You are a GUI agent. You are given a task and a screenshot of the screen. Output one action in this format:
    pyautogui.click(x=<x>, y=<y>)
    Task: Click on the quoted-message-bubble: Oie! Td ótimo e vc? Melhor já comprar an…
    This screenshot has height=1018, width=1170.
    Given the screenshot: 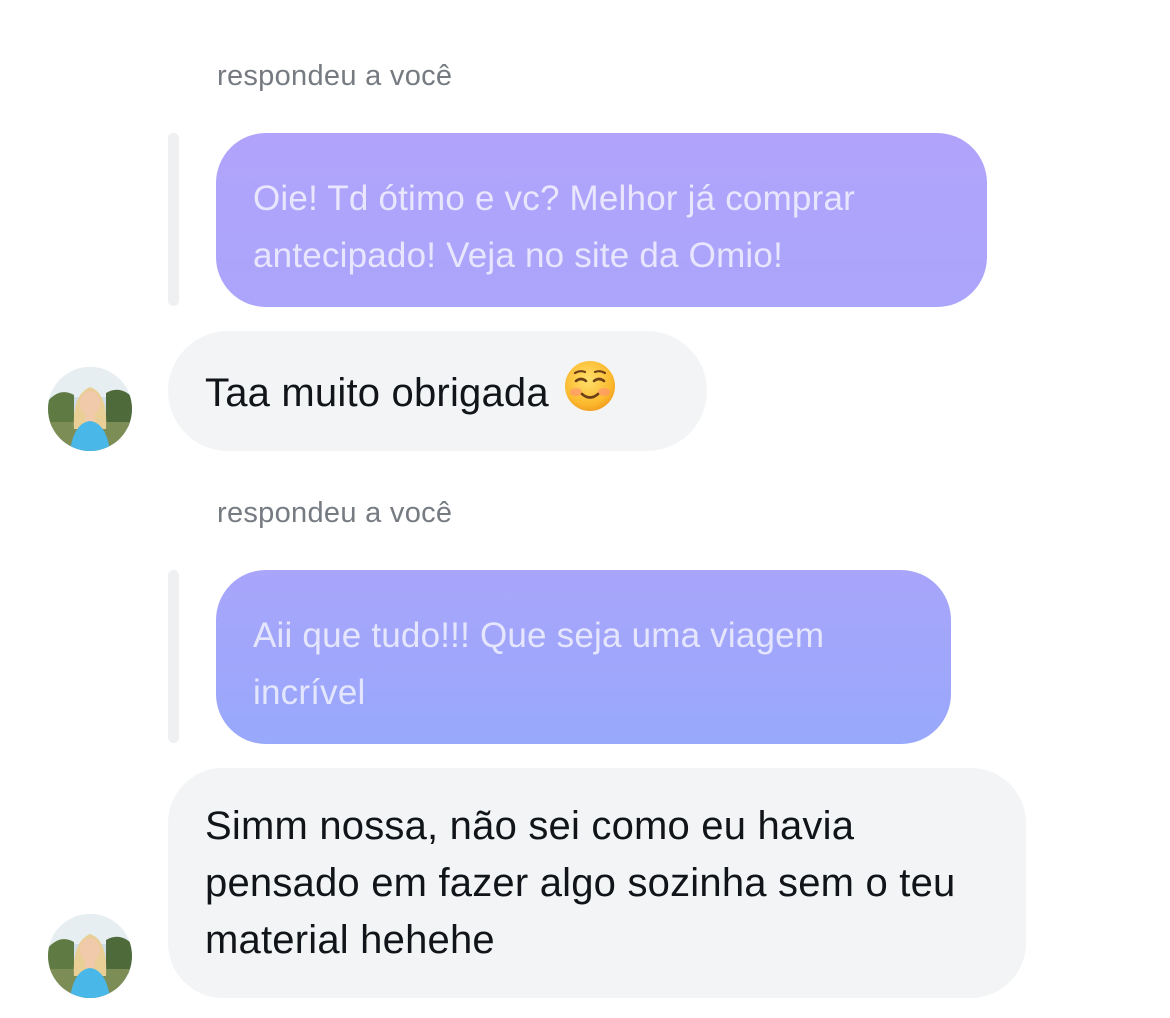 What is the action you would take?
    pyautogui.click(x=601, y=220)
    